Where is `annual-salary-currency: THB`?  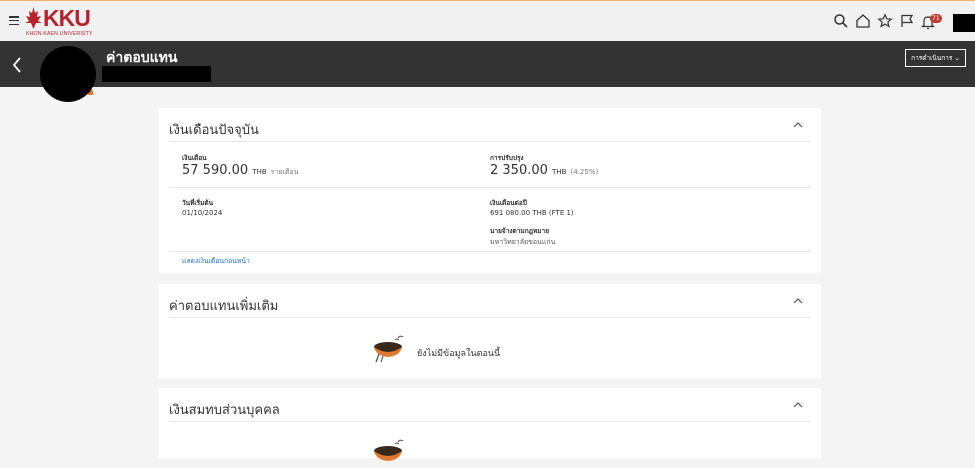 annual-salary-currency: THB is located at coordinates (539, 213).